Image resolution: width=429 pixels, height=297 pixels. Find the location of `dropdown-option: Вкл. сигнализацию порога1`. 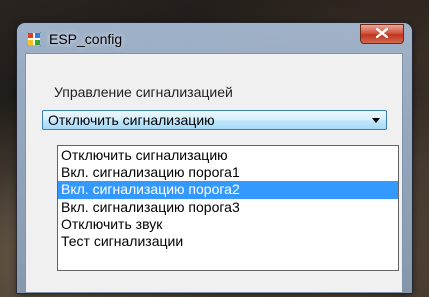

dropdown-option: Вкл. сигнализацию порога1 is located at coordinates (228, 172).